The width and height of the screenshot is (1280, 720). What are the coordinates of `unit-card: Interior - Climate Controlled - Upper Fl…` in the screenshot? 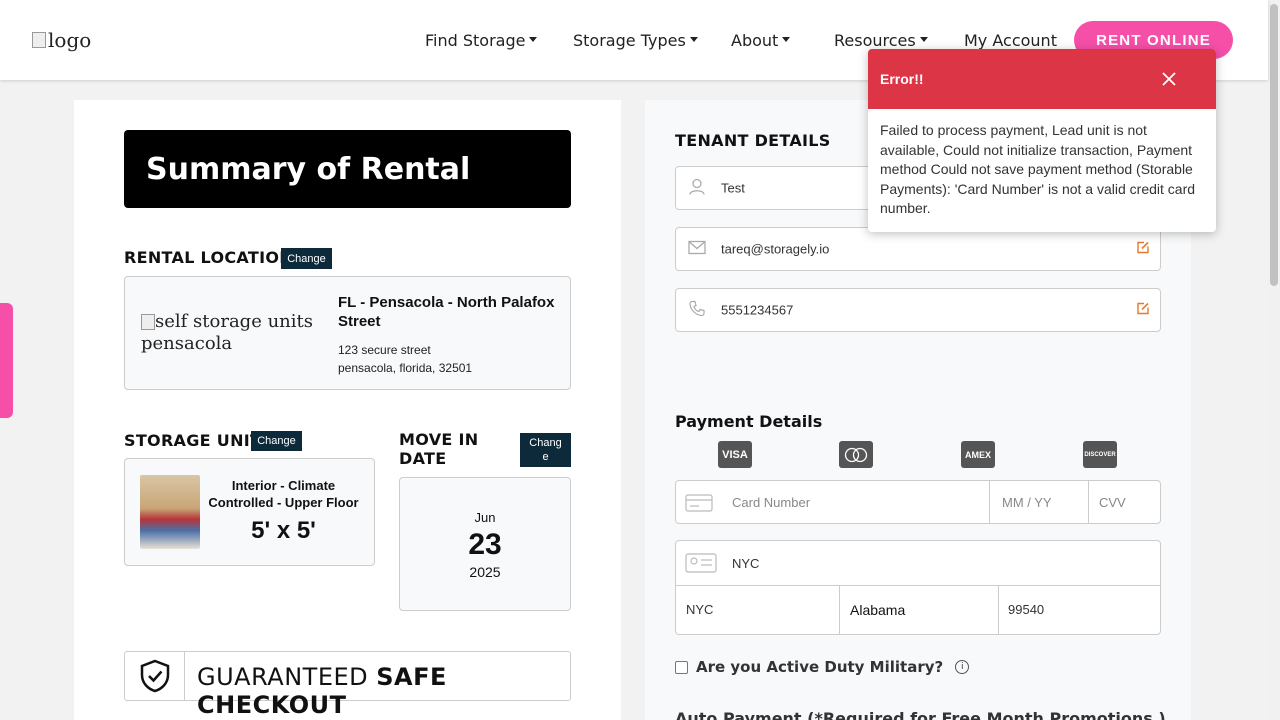 It's located at (249, 512).